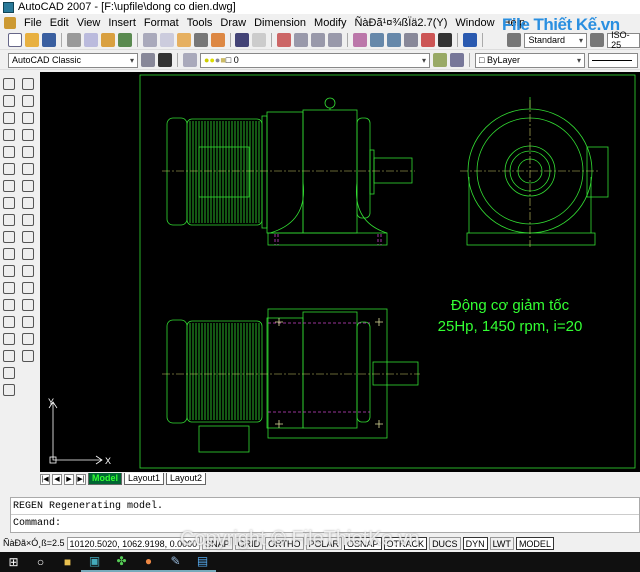  Describe the element at coordinates (148, 562) in the screenshot. I see `chrome-icon: ●` at that location.